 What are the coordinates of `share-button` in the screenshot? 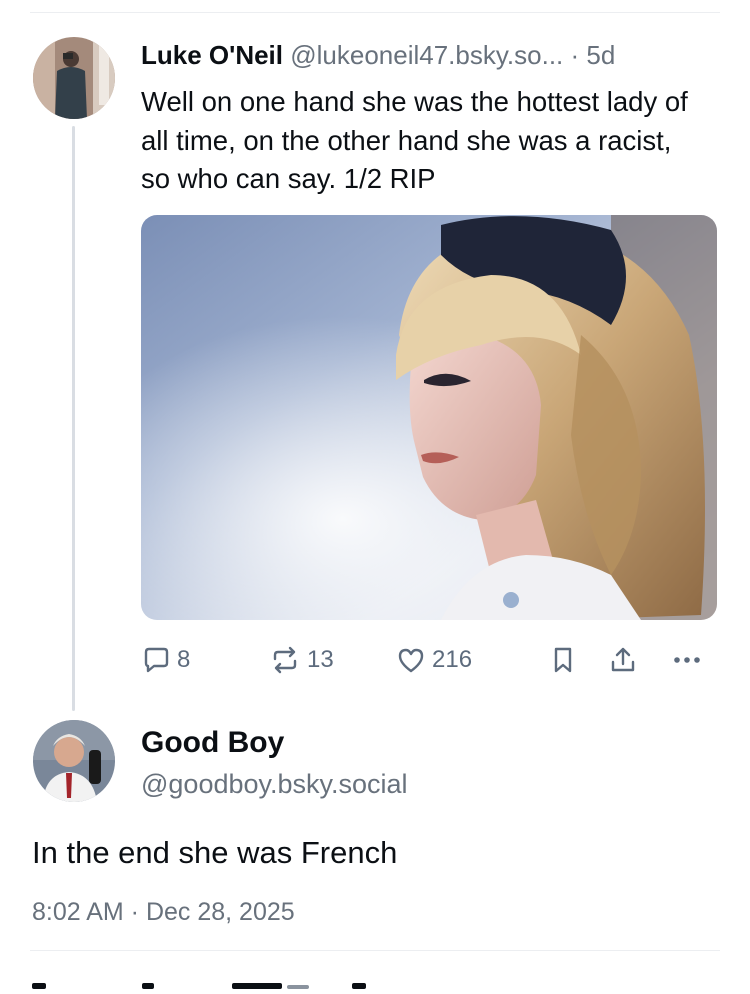 It's located at (623, 660).